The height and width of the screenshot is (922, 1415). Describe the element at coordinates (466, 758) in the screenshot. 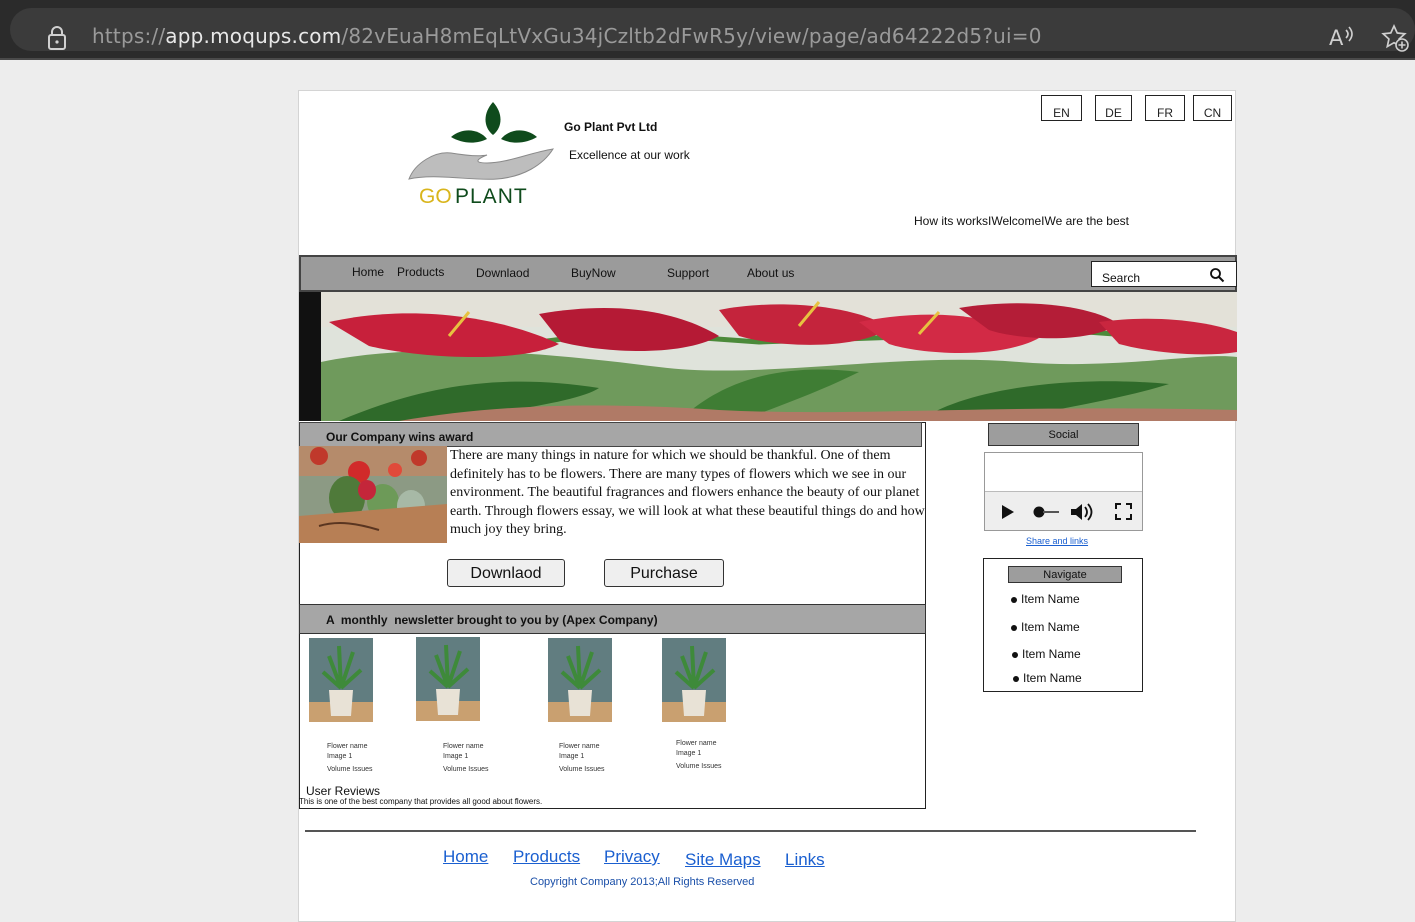

I see `plant-caption-2: Flower name Image 1 Volume Issues` at that location.